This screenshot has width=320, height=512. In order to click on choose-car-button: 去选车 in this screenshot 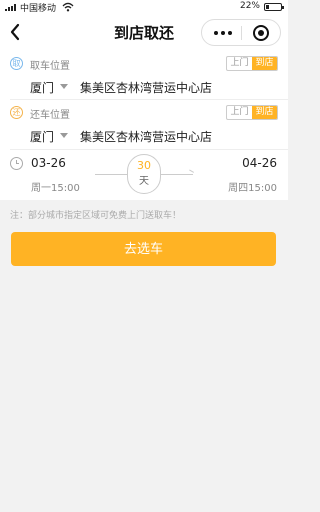, I will do `click(143, 249)`.